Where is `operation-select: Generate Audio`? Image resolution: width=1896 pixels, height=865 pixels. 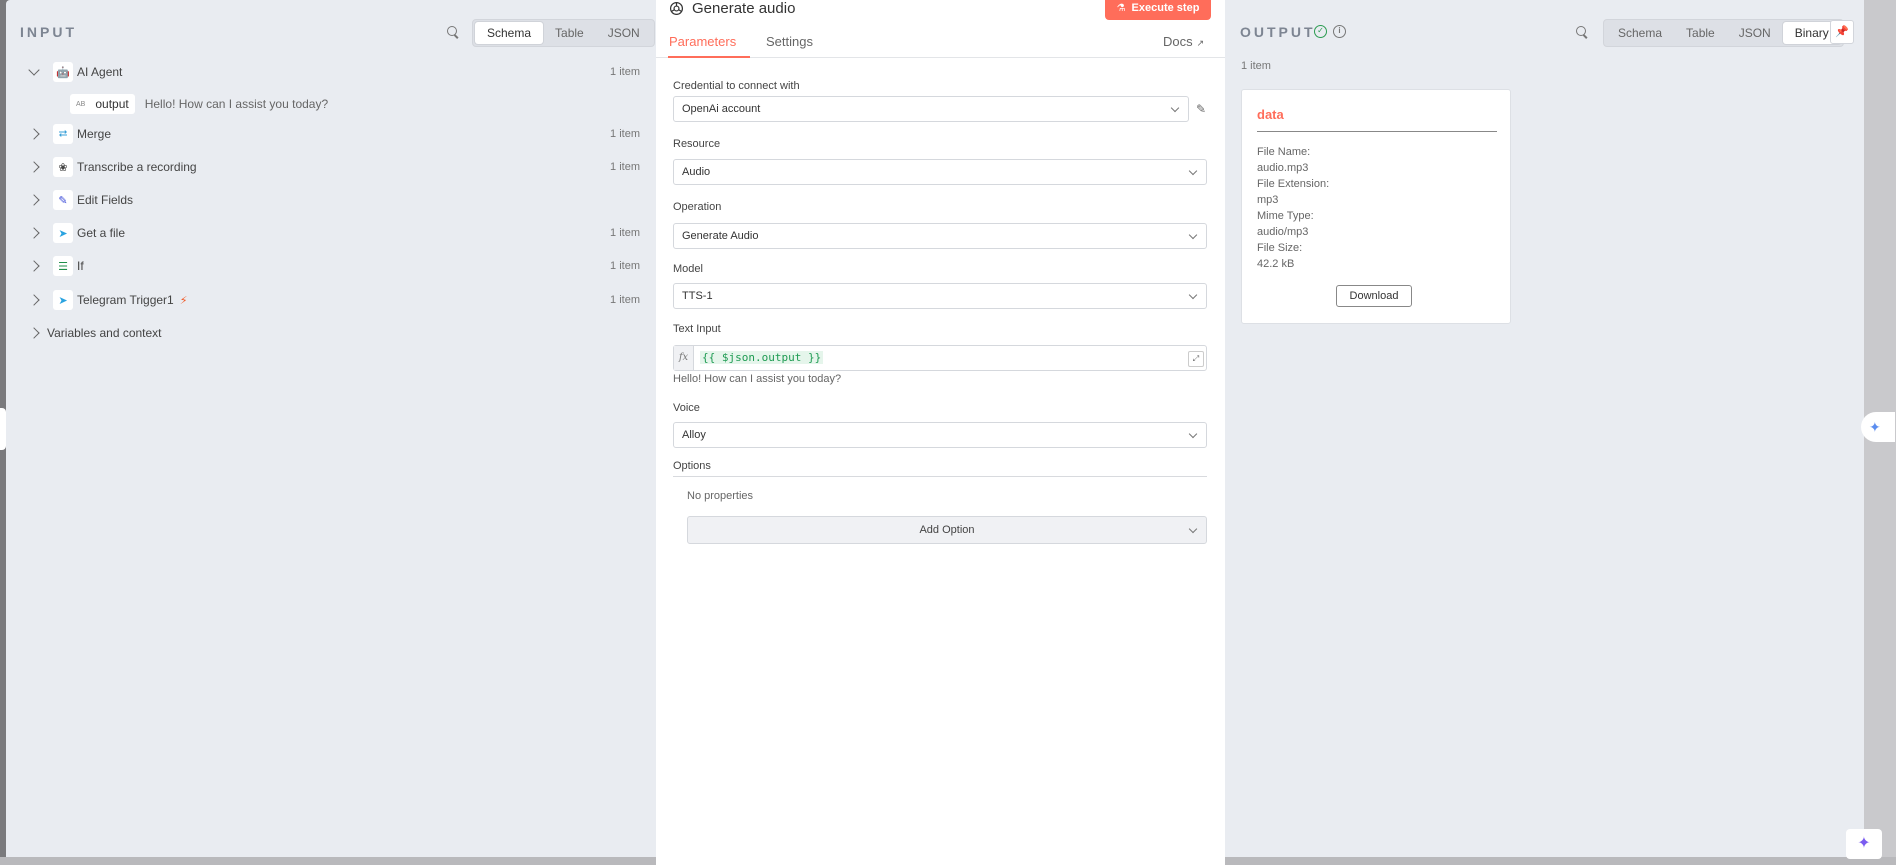
operation-select: Generate Audio is located at coordinates (940, 236).